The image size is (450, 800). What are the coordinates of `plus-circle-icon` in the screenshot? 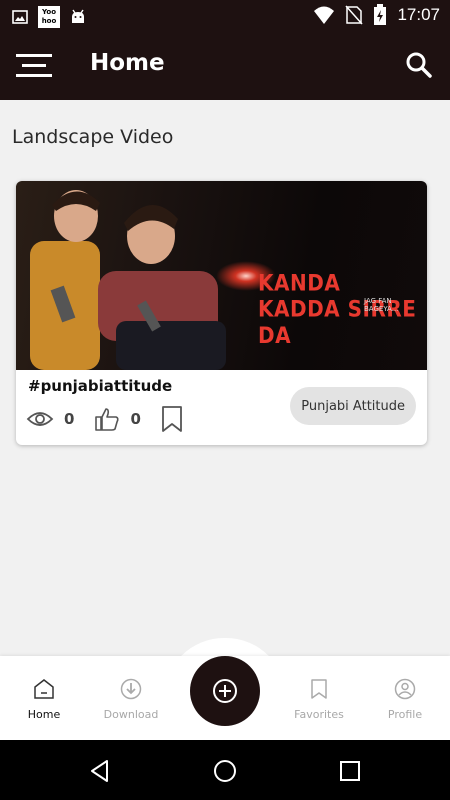 It's located at (225, 691).